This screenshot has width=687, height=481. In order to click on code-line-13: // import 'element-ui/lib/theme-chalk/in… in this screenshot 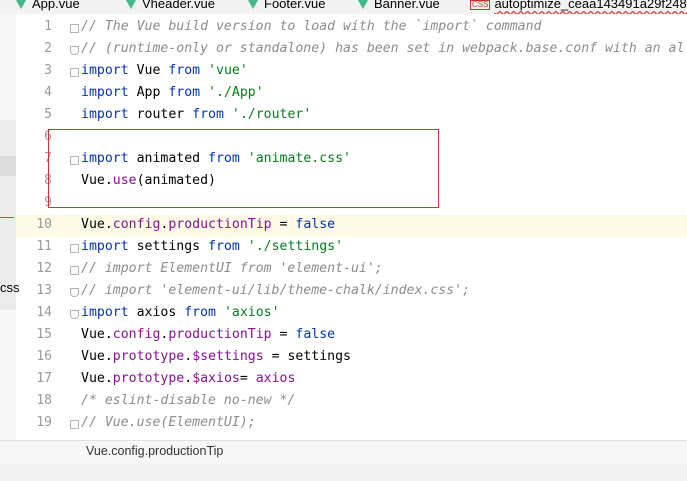, I will do `click(276, 290)`.